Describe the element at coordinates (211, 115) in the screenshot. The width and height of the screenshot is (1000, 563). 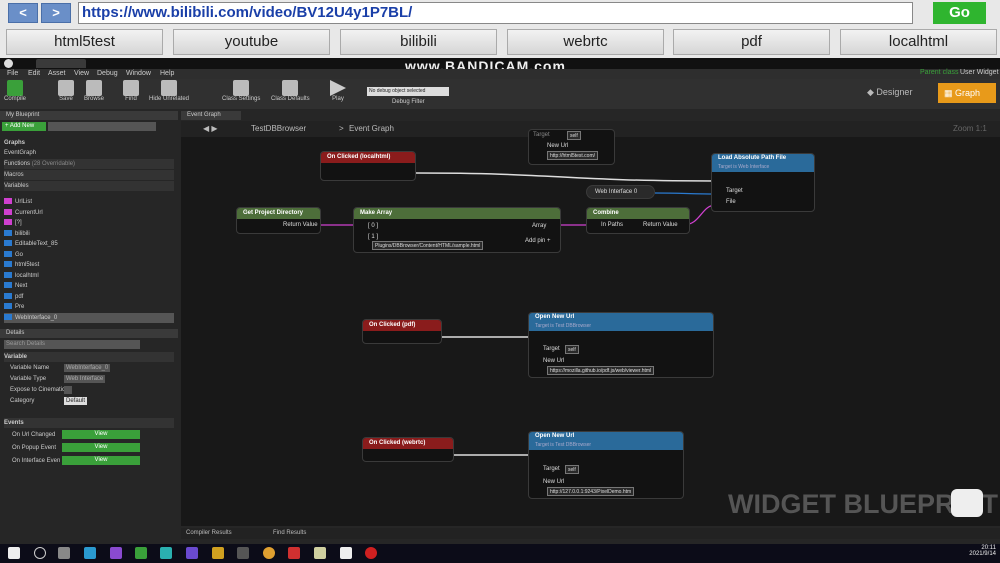
I see `event-graph-tab: Event Graph` at that location.